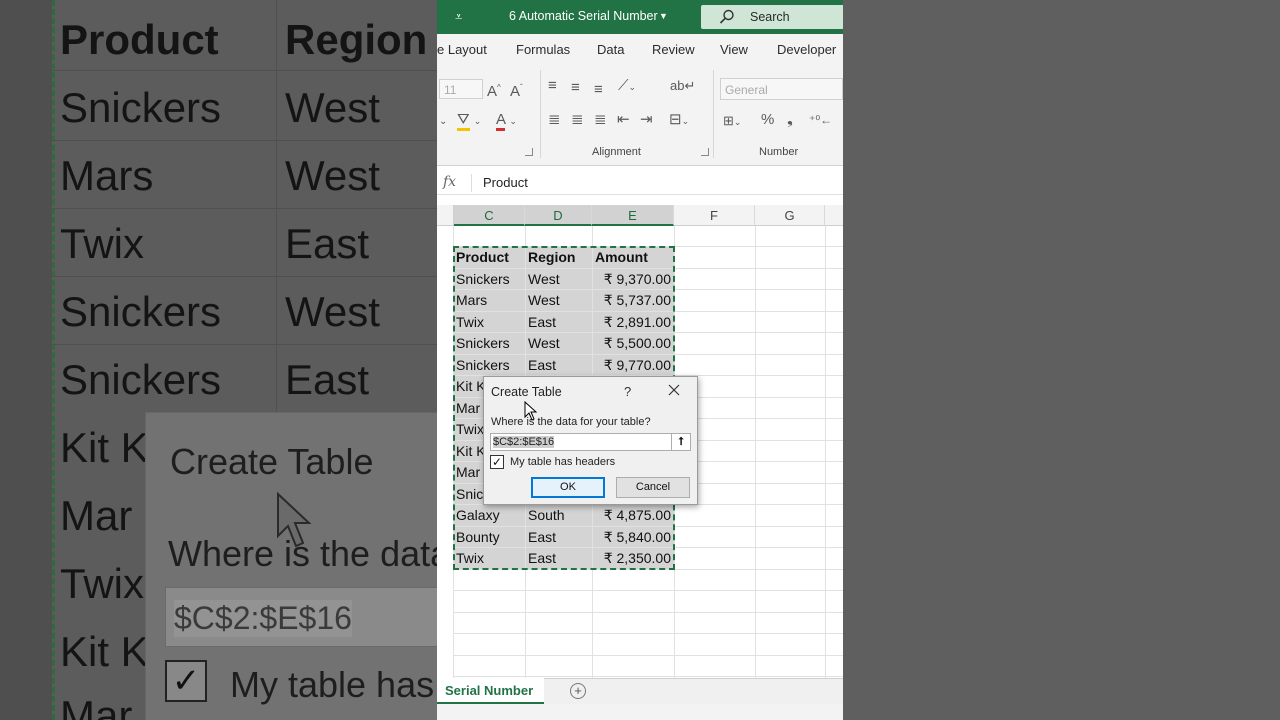 The image size is (1280, 720). What do you see at coordinates (600, 120) in the screenshot?
I see `align-right-icon: ≣` at bounding box center [600, 120].